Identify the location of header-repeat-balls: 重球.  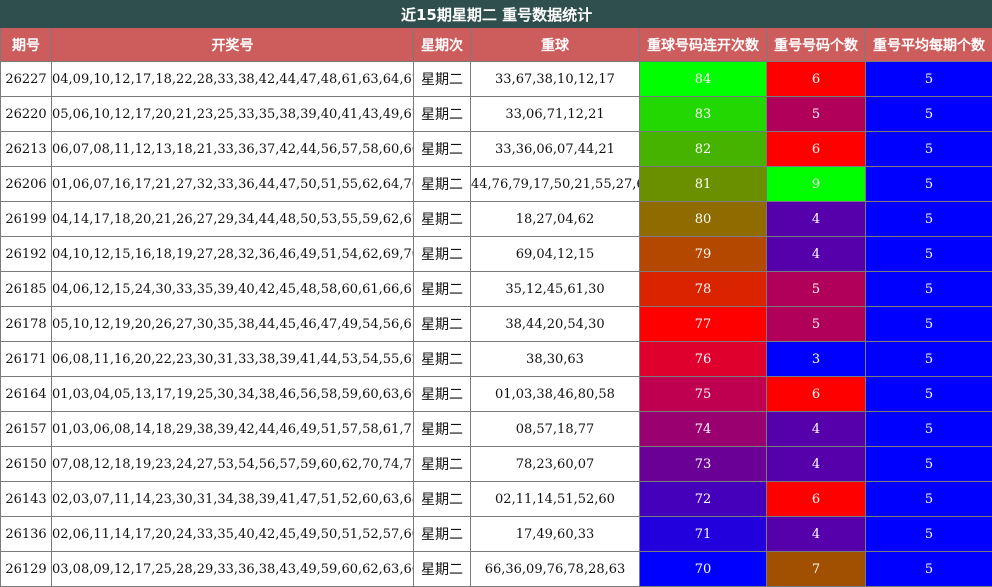
(555, 44).